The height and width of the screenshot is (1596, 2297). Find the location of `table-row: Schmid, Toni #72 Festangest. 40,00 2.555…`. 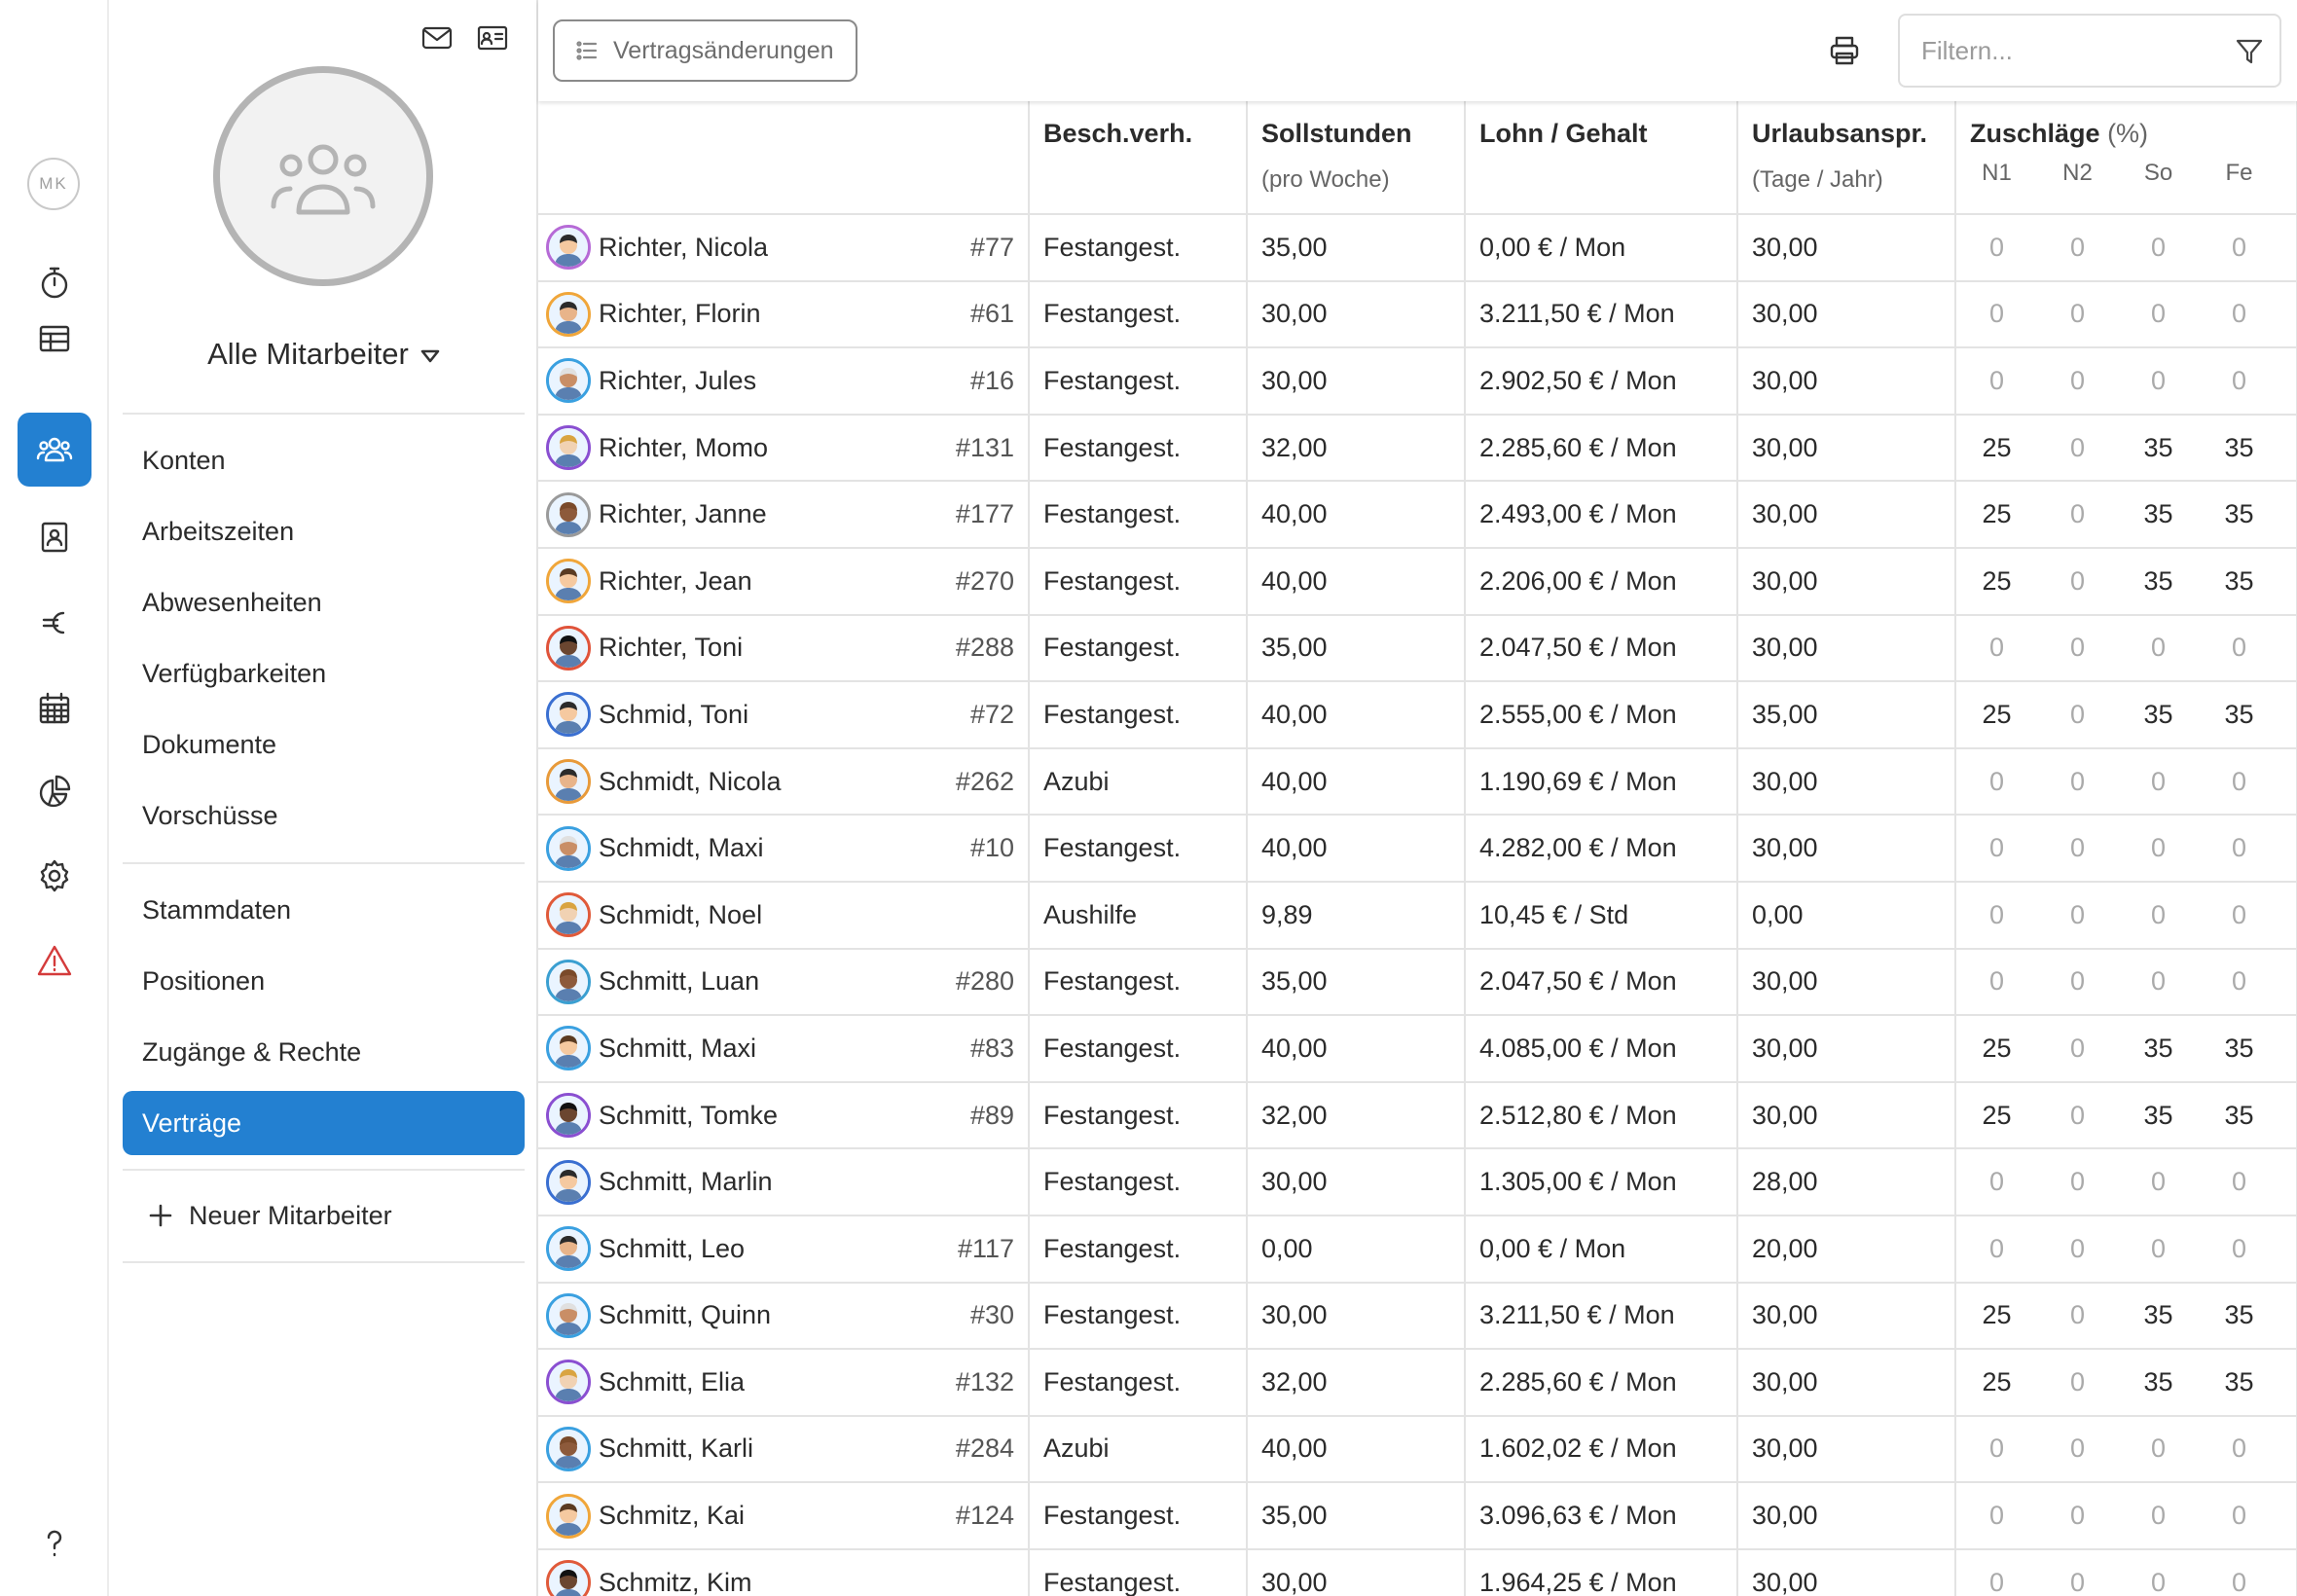

table-row: Schmid, Toni #72 Festangest. 40,00 2.555… is located at coordinates (1417, 715).